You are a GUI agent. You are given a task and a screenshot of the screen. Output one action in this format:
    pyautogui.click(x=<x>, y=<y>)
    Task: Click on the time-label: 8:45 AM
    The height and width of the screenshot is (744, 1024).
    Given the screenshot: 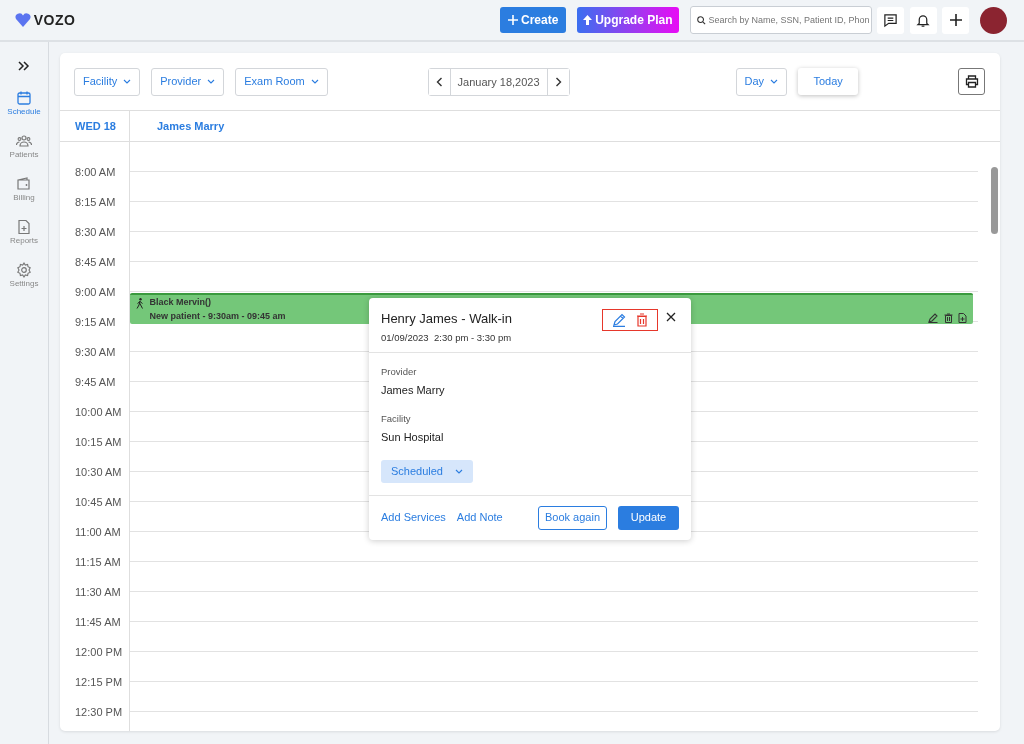 What is the action you would take?
    pyautogui.click(x=95, y=262)
    